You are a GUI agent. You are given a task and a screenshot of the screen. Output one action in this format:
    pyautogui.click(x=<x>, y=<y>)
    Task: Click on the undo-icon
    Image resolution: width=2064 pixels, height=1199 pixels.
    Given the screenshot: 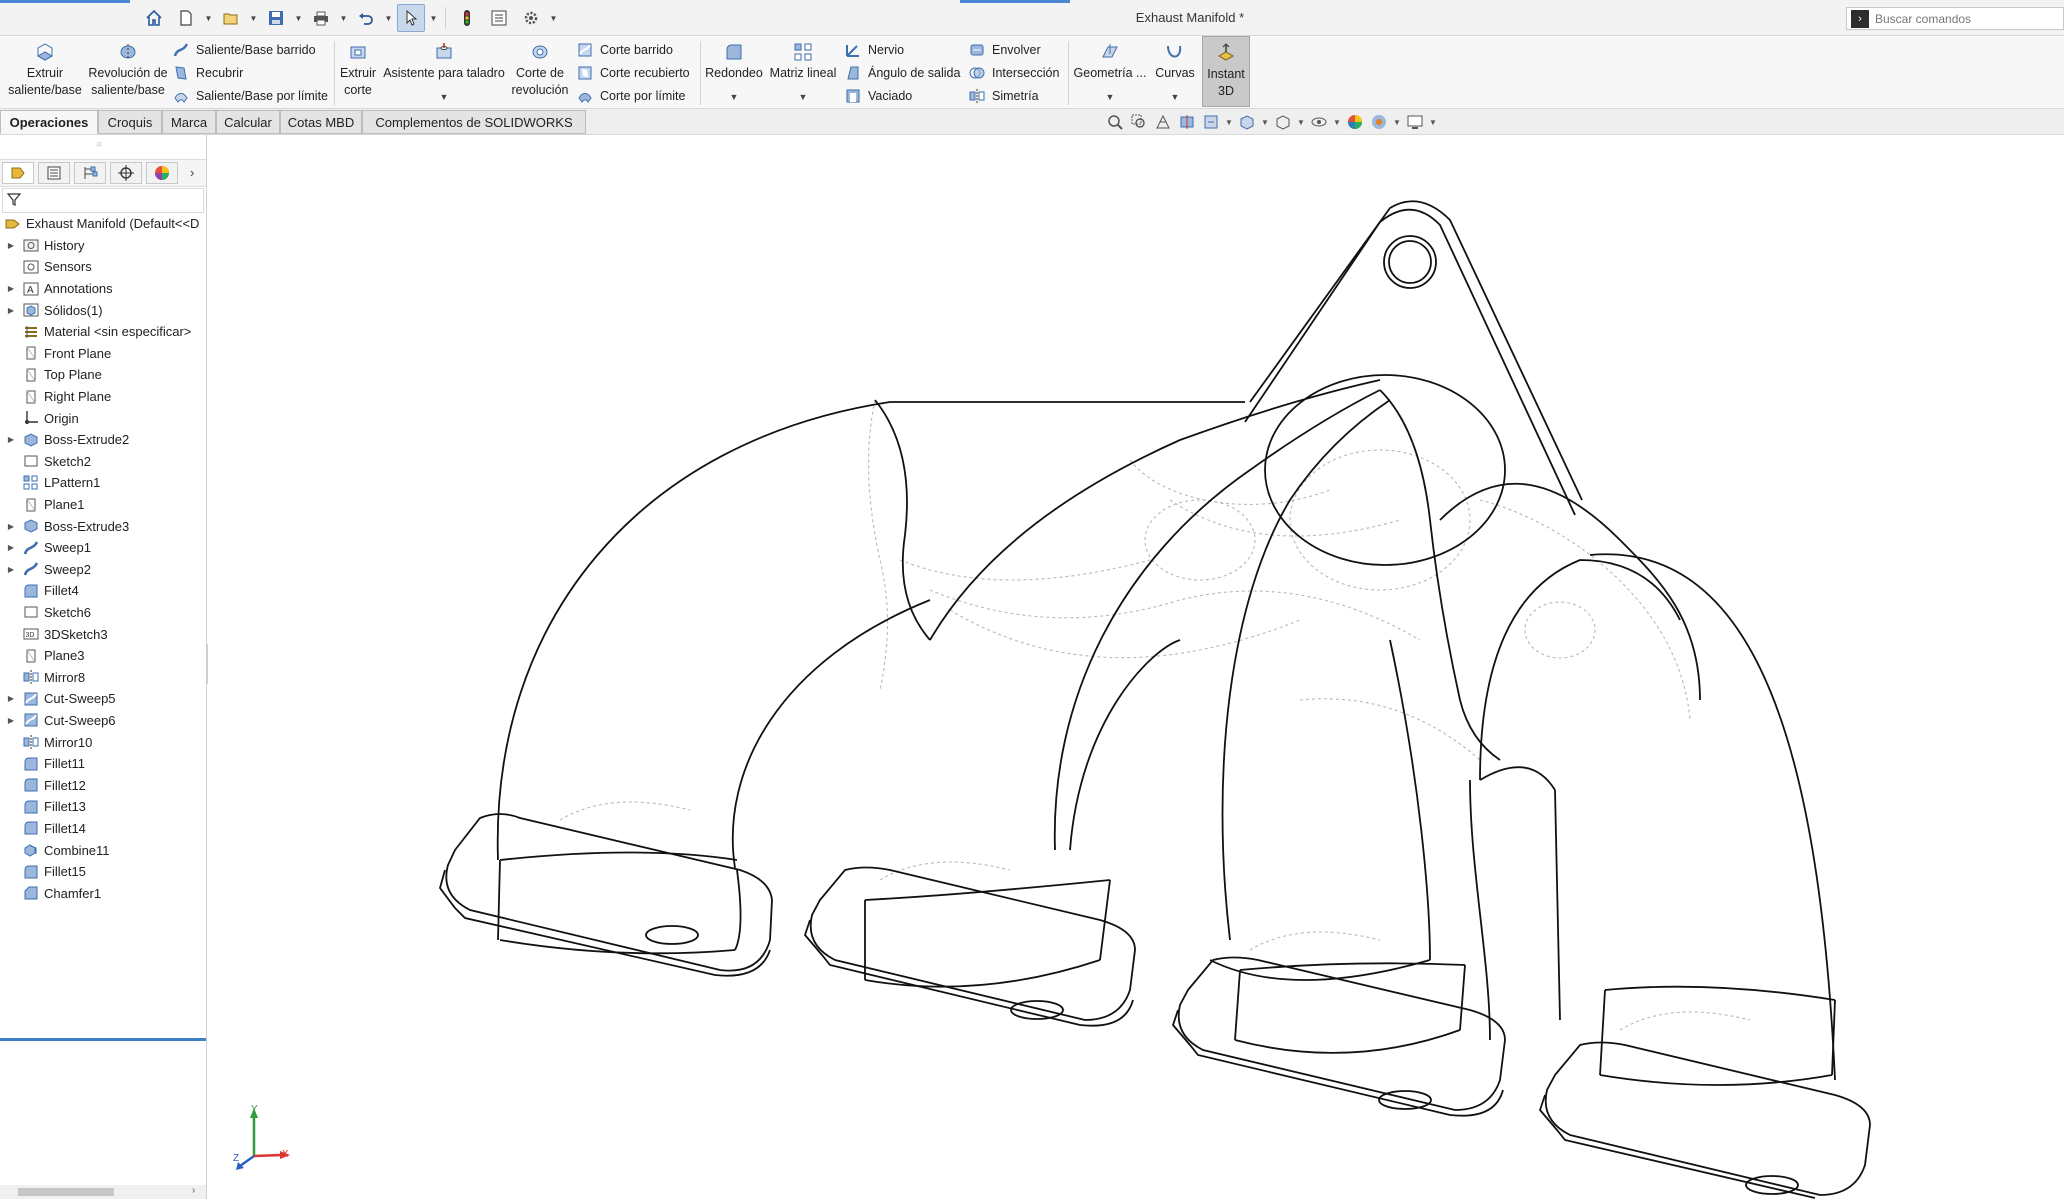 What is the action you would take?
    pyautogui.click(x=366, y=18)
    